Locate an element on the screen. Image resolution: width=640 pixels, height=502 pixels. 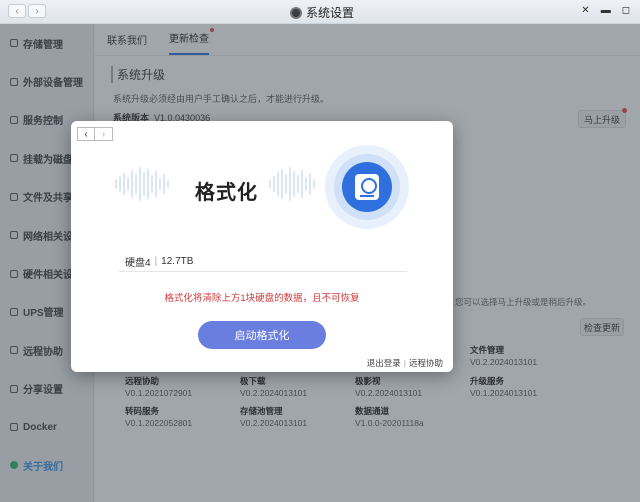
hard-disk-icon is located at coordinates (367, 187).